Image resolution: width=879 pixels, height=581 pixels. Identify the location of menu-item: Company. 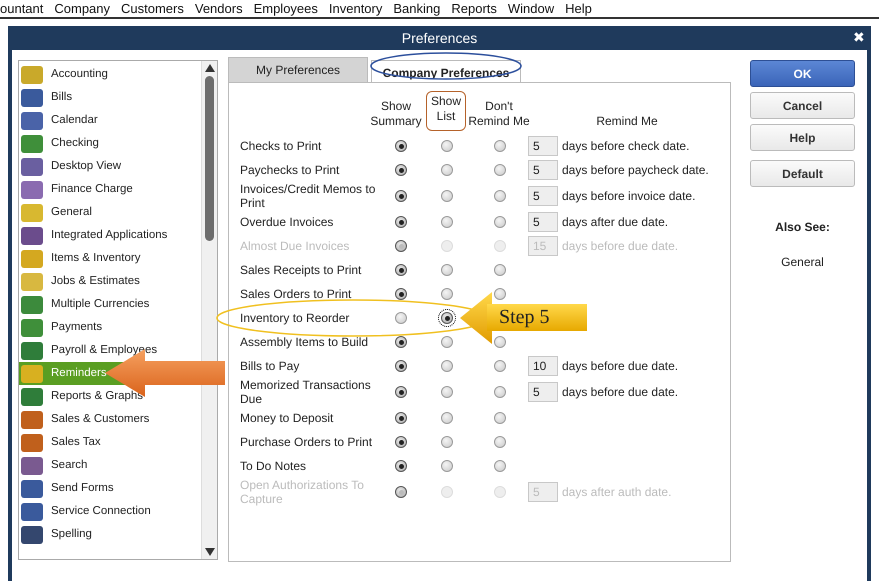
(82, 9).